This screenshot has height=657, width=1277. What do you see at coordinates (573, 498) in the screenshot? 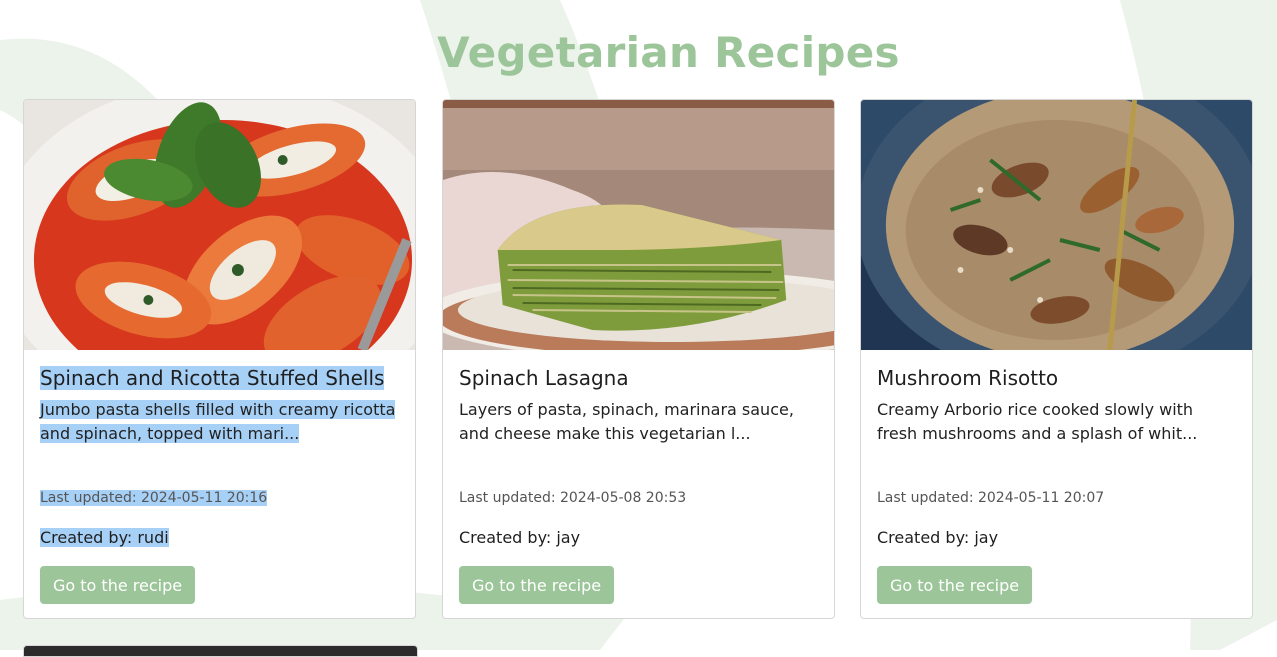
I see `last-updated: Last updated: 2024-05-08 20:53` at bounding box center [573, 498].